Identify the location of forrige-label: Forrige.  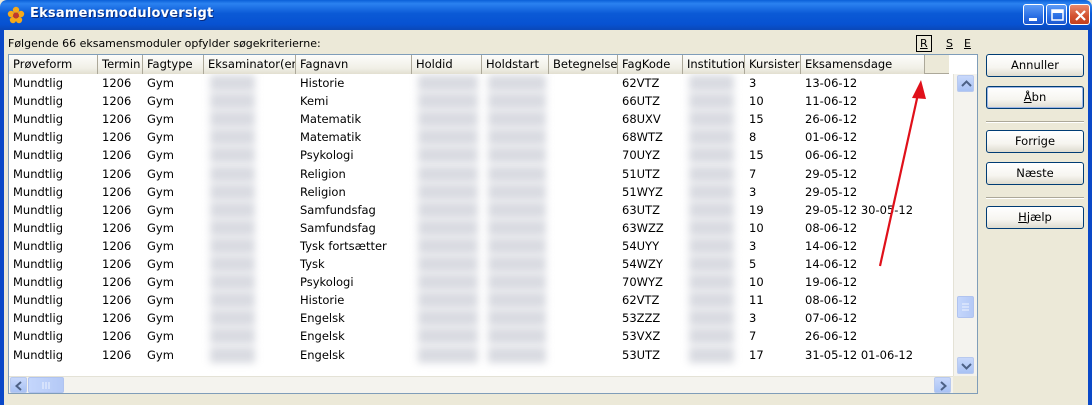
(1035, 141).